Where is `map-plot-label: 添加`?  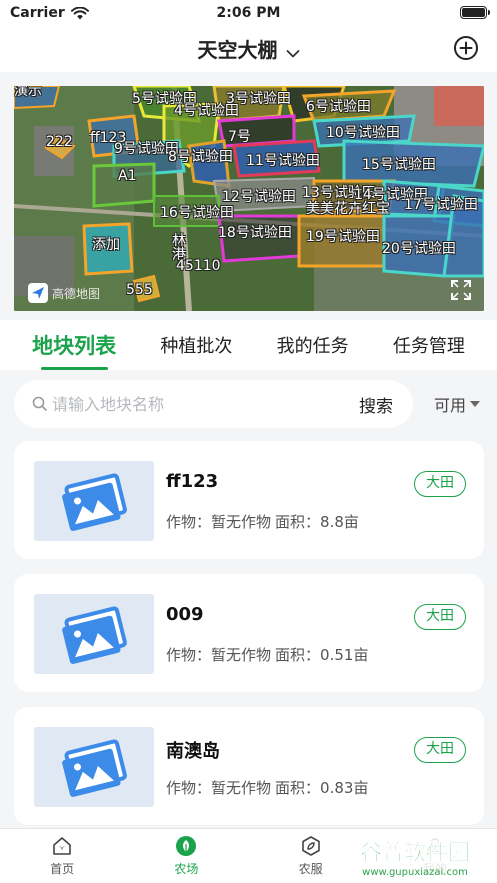
map-plot-label: 添加 is located at coordinates (106, 245).